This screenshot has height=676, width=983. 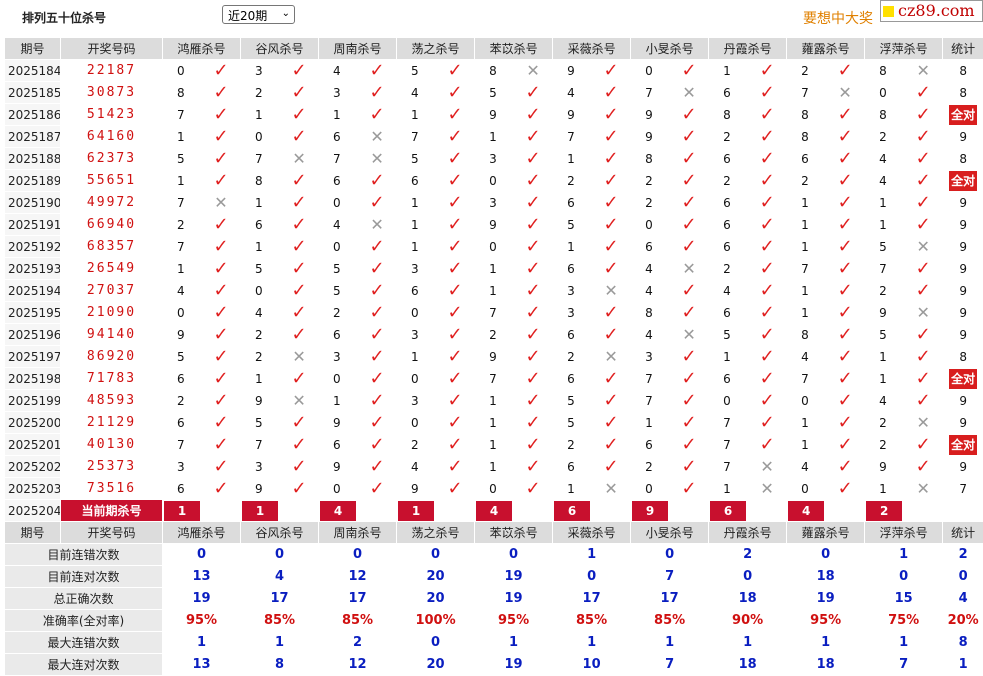 What do you see at coordinates (826, 533) in the screenshot?
I see `header-method-8: 蕹露杀号` at bounding box center [826, 533].